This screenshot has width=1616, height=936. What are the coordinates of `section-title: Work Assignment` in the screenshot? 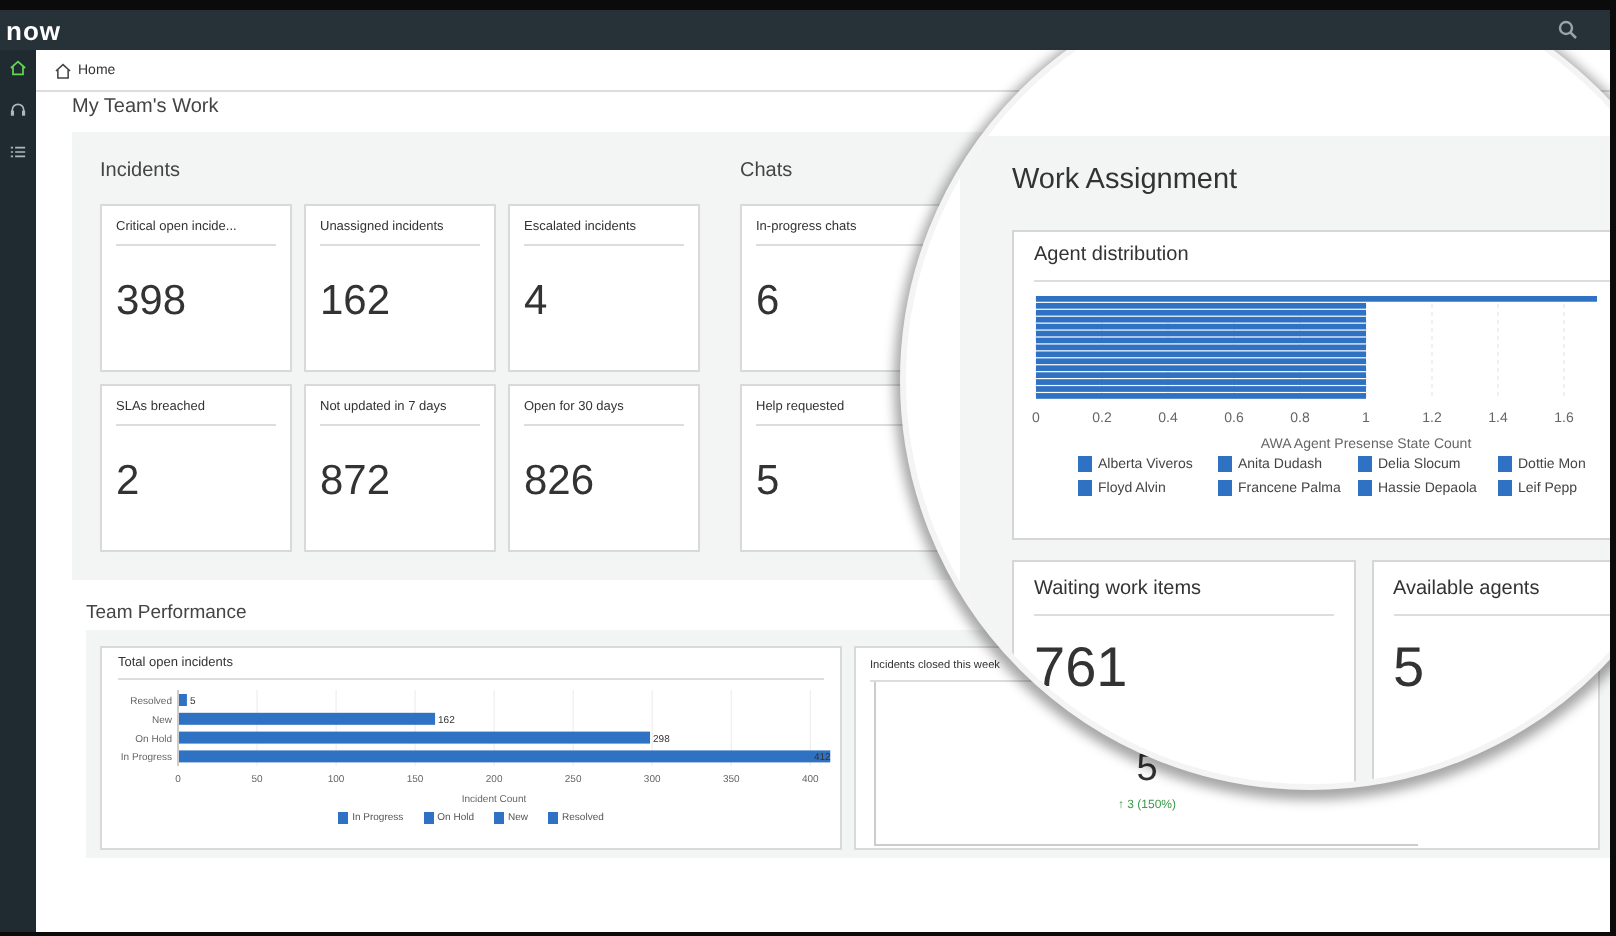 It's located at (1126, 182).